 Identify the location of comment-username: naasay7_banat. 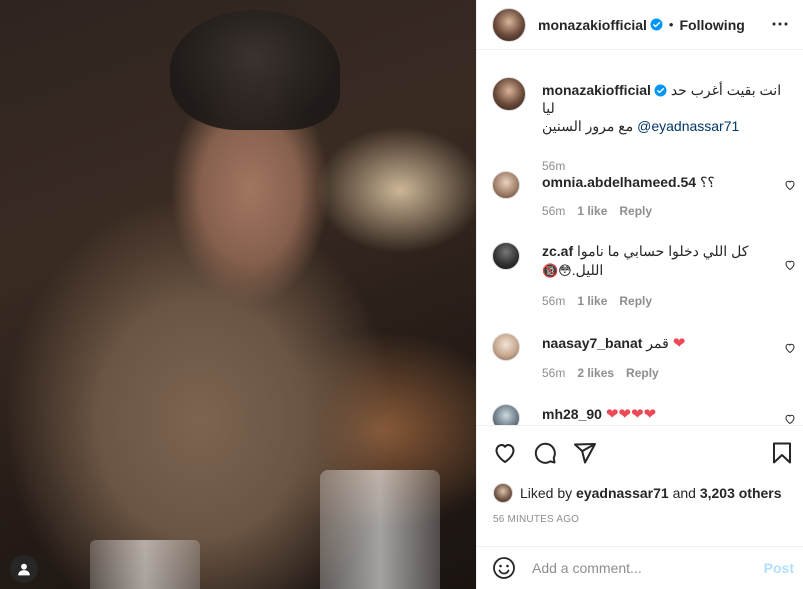
(592, 343).